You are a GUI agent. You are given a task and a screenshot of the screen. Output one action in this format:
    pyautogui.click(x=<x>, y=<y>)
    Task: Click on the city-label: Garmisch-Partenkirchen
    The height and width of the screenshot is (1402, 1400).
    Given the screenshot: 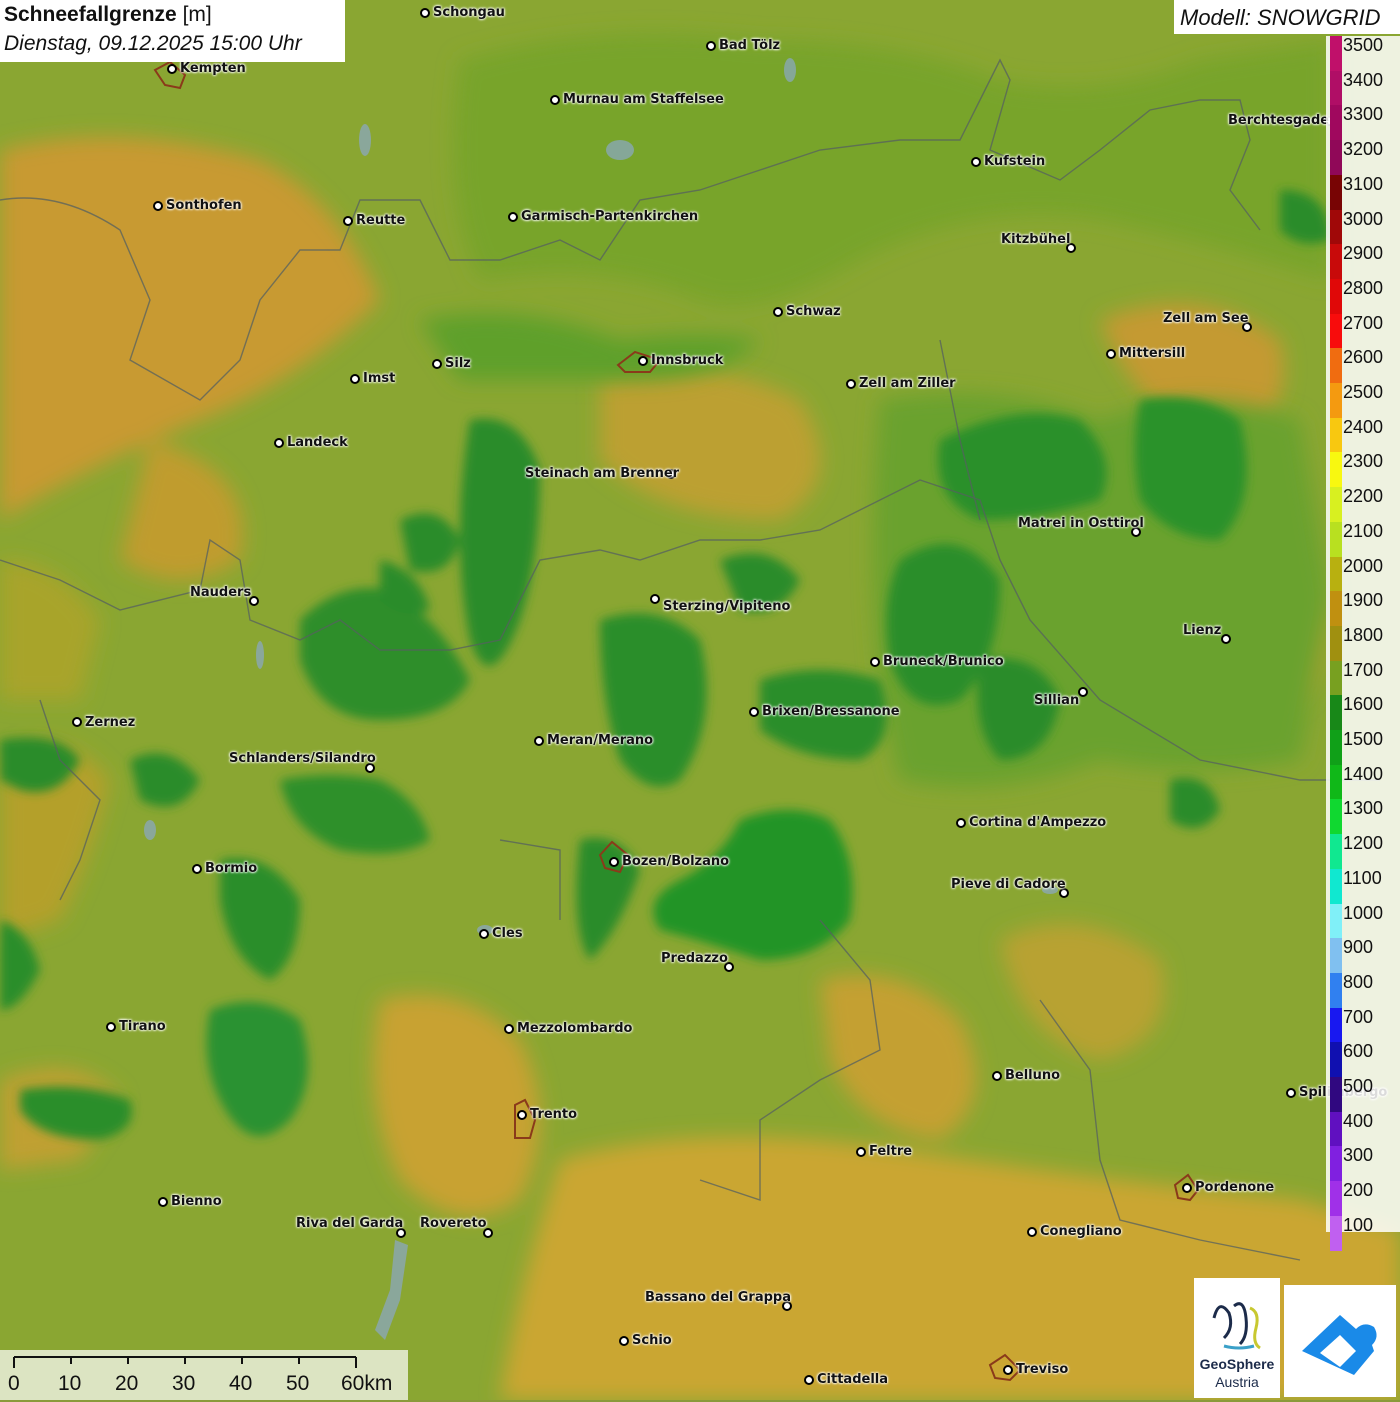 What is the action you would take?
    pyautogui.click(x=610, y=216)
    